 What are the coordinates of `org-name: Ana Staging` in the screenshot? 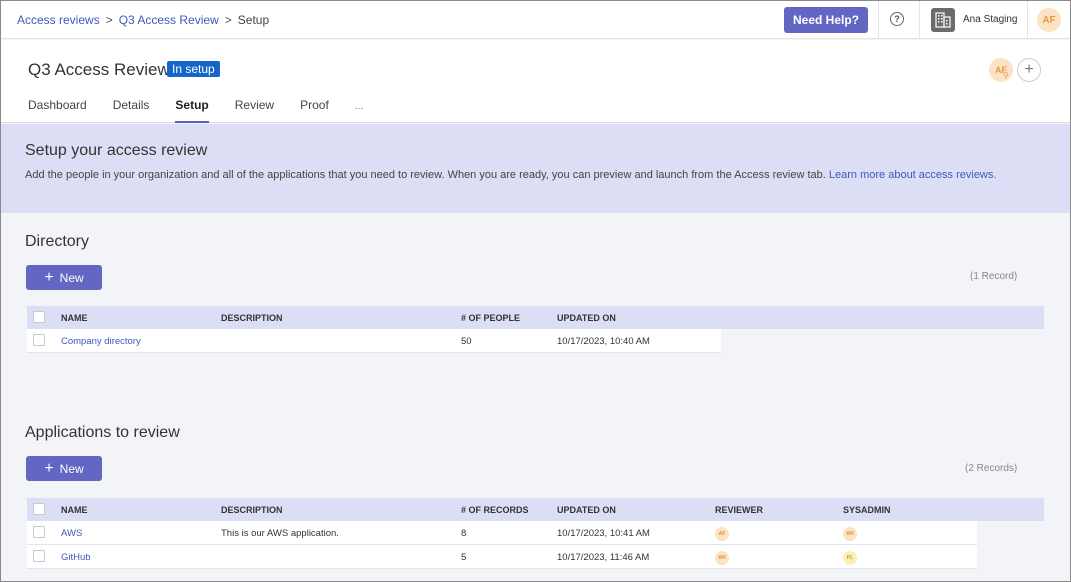 It's located at (990, 19).